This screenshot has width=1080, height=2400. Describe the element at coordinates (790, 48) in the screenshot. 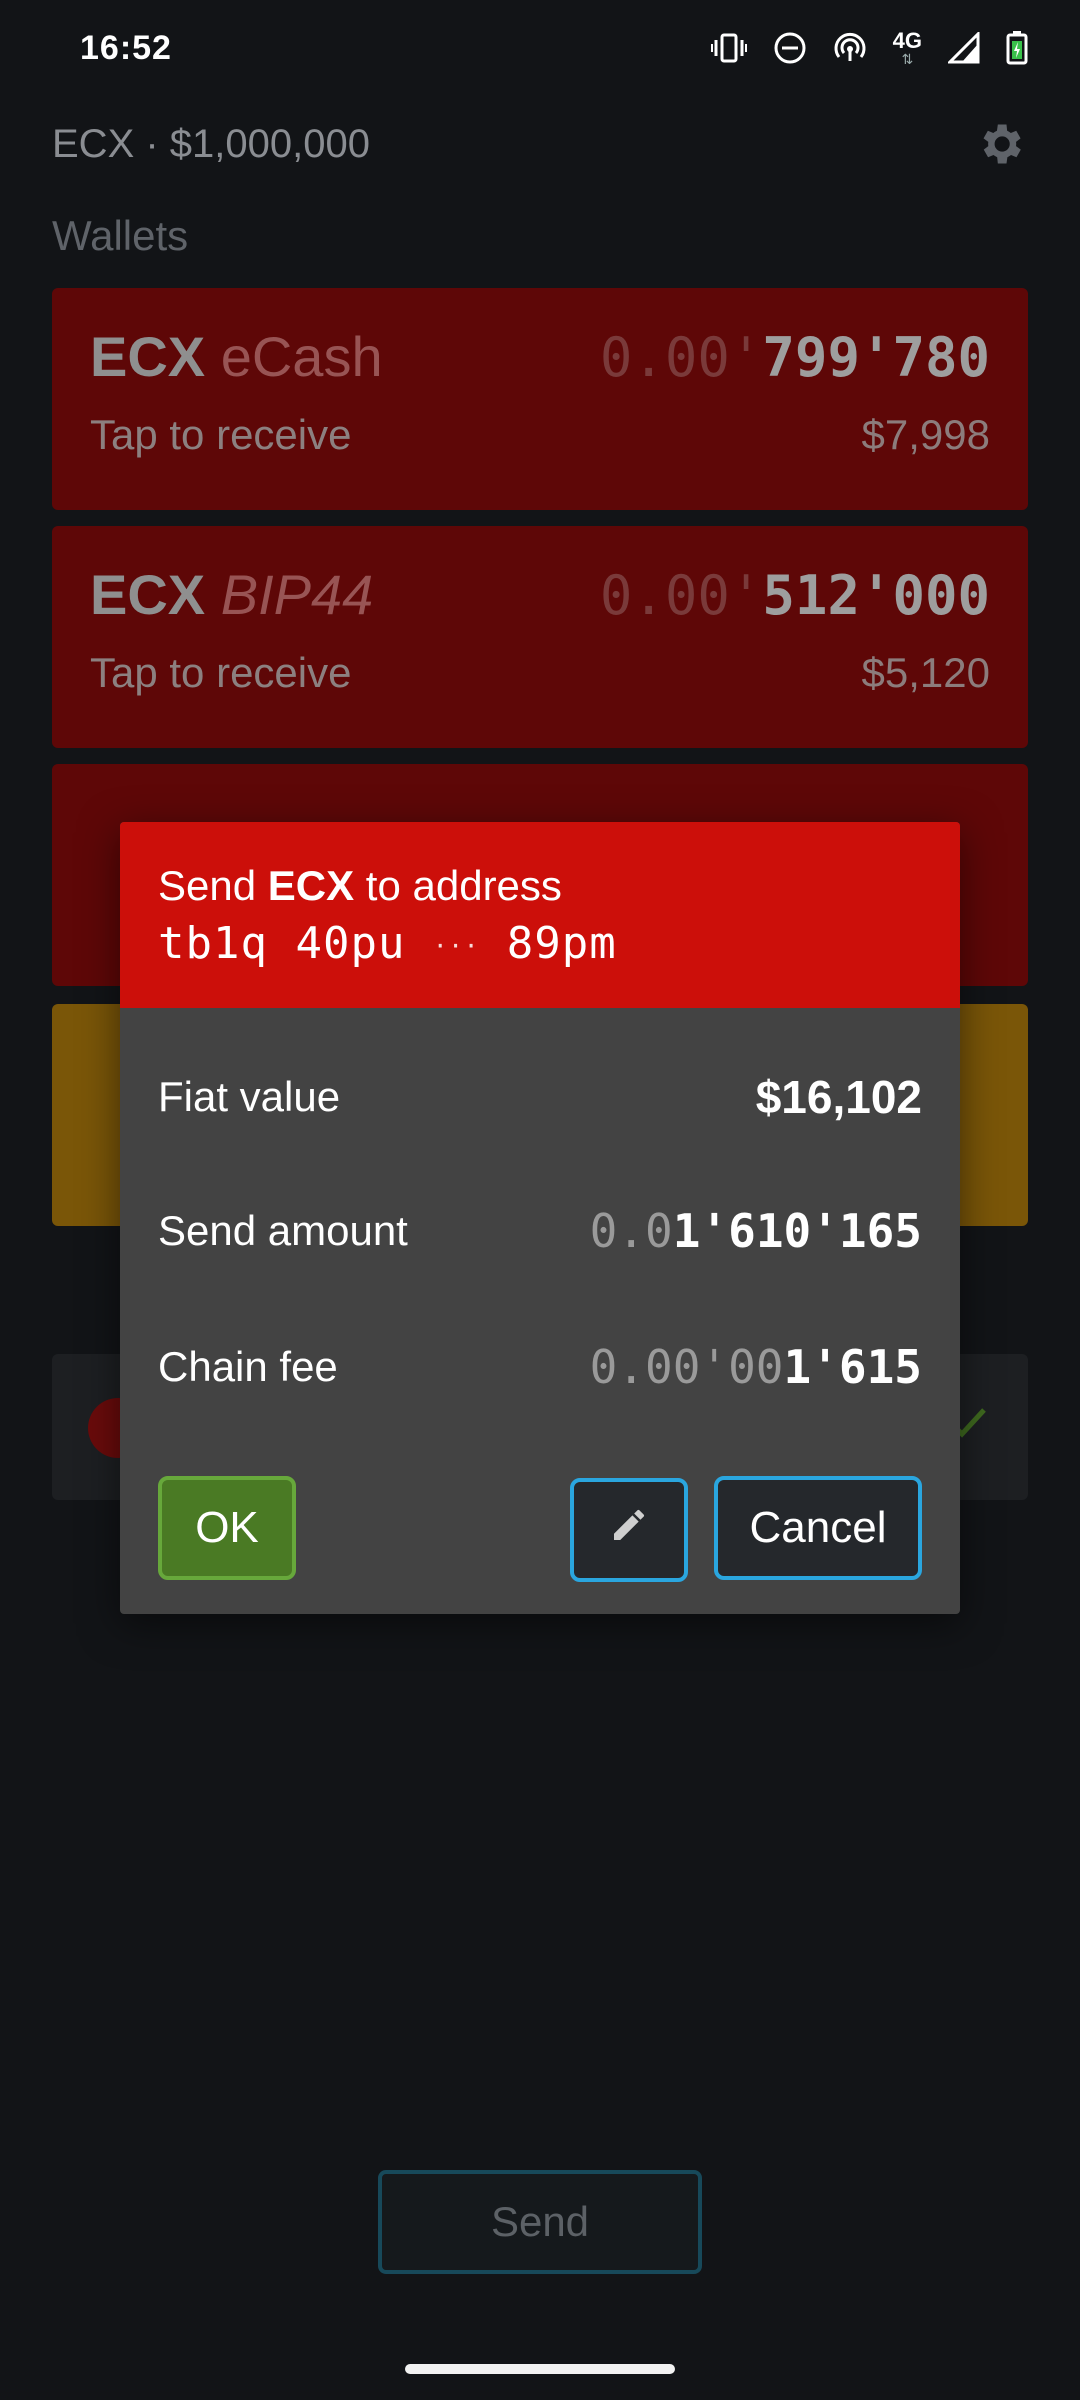

I see `dnd-icon` at that location.